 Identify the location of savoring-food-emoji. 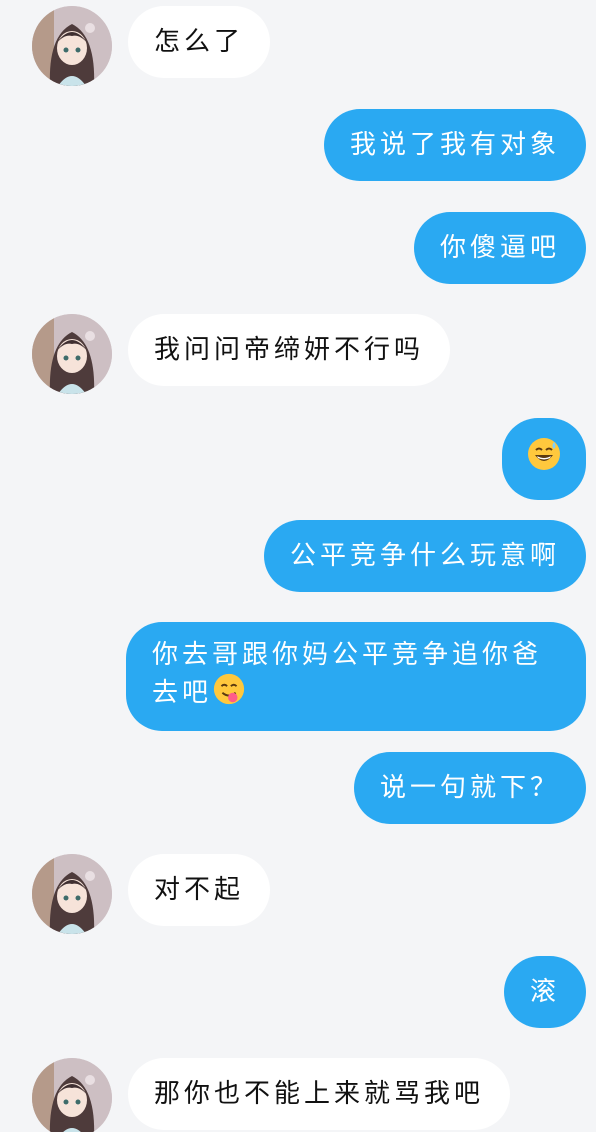
(229, 693).